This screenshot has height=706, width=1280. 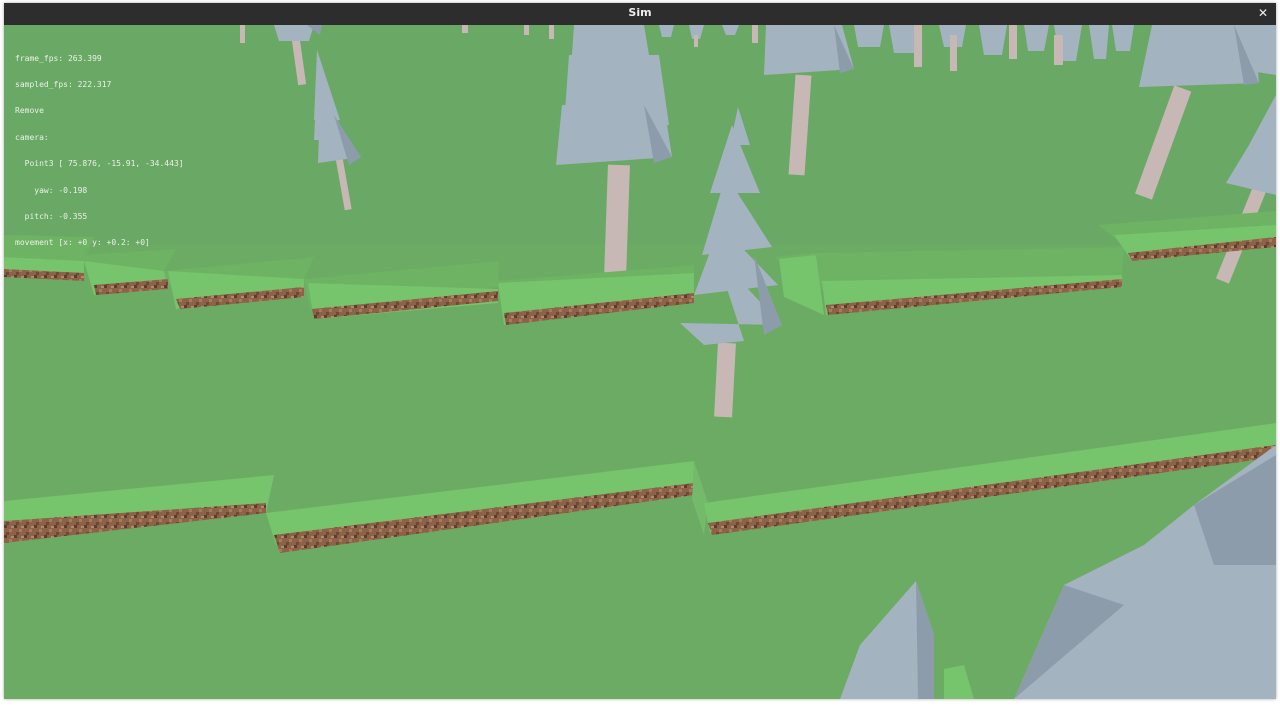 I want to click on mode: Remove, so click(x=29, y=111).